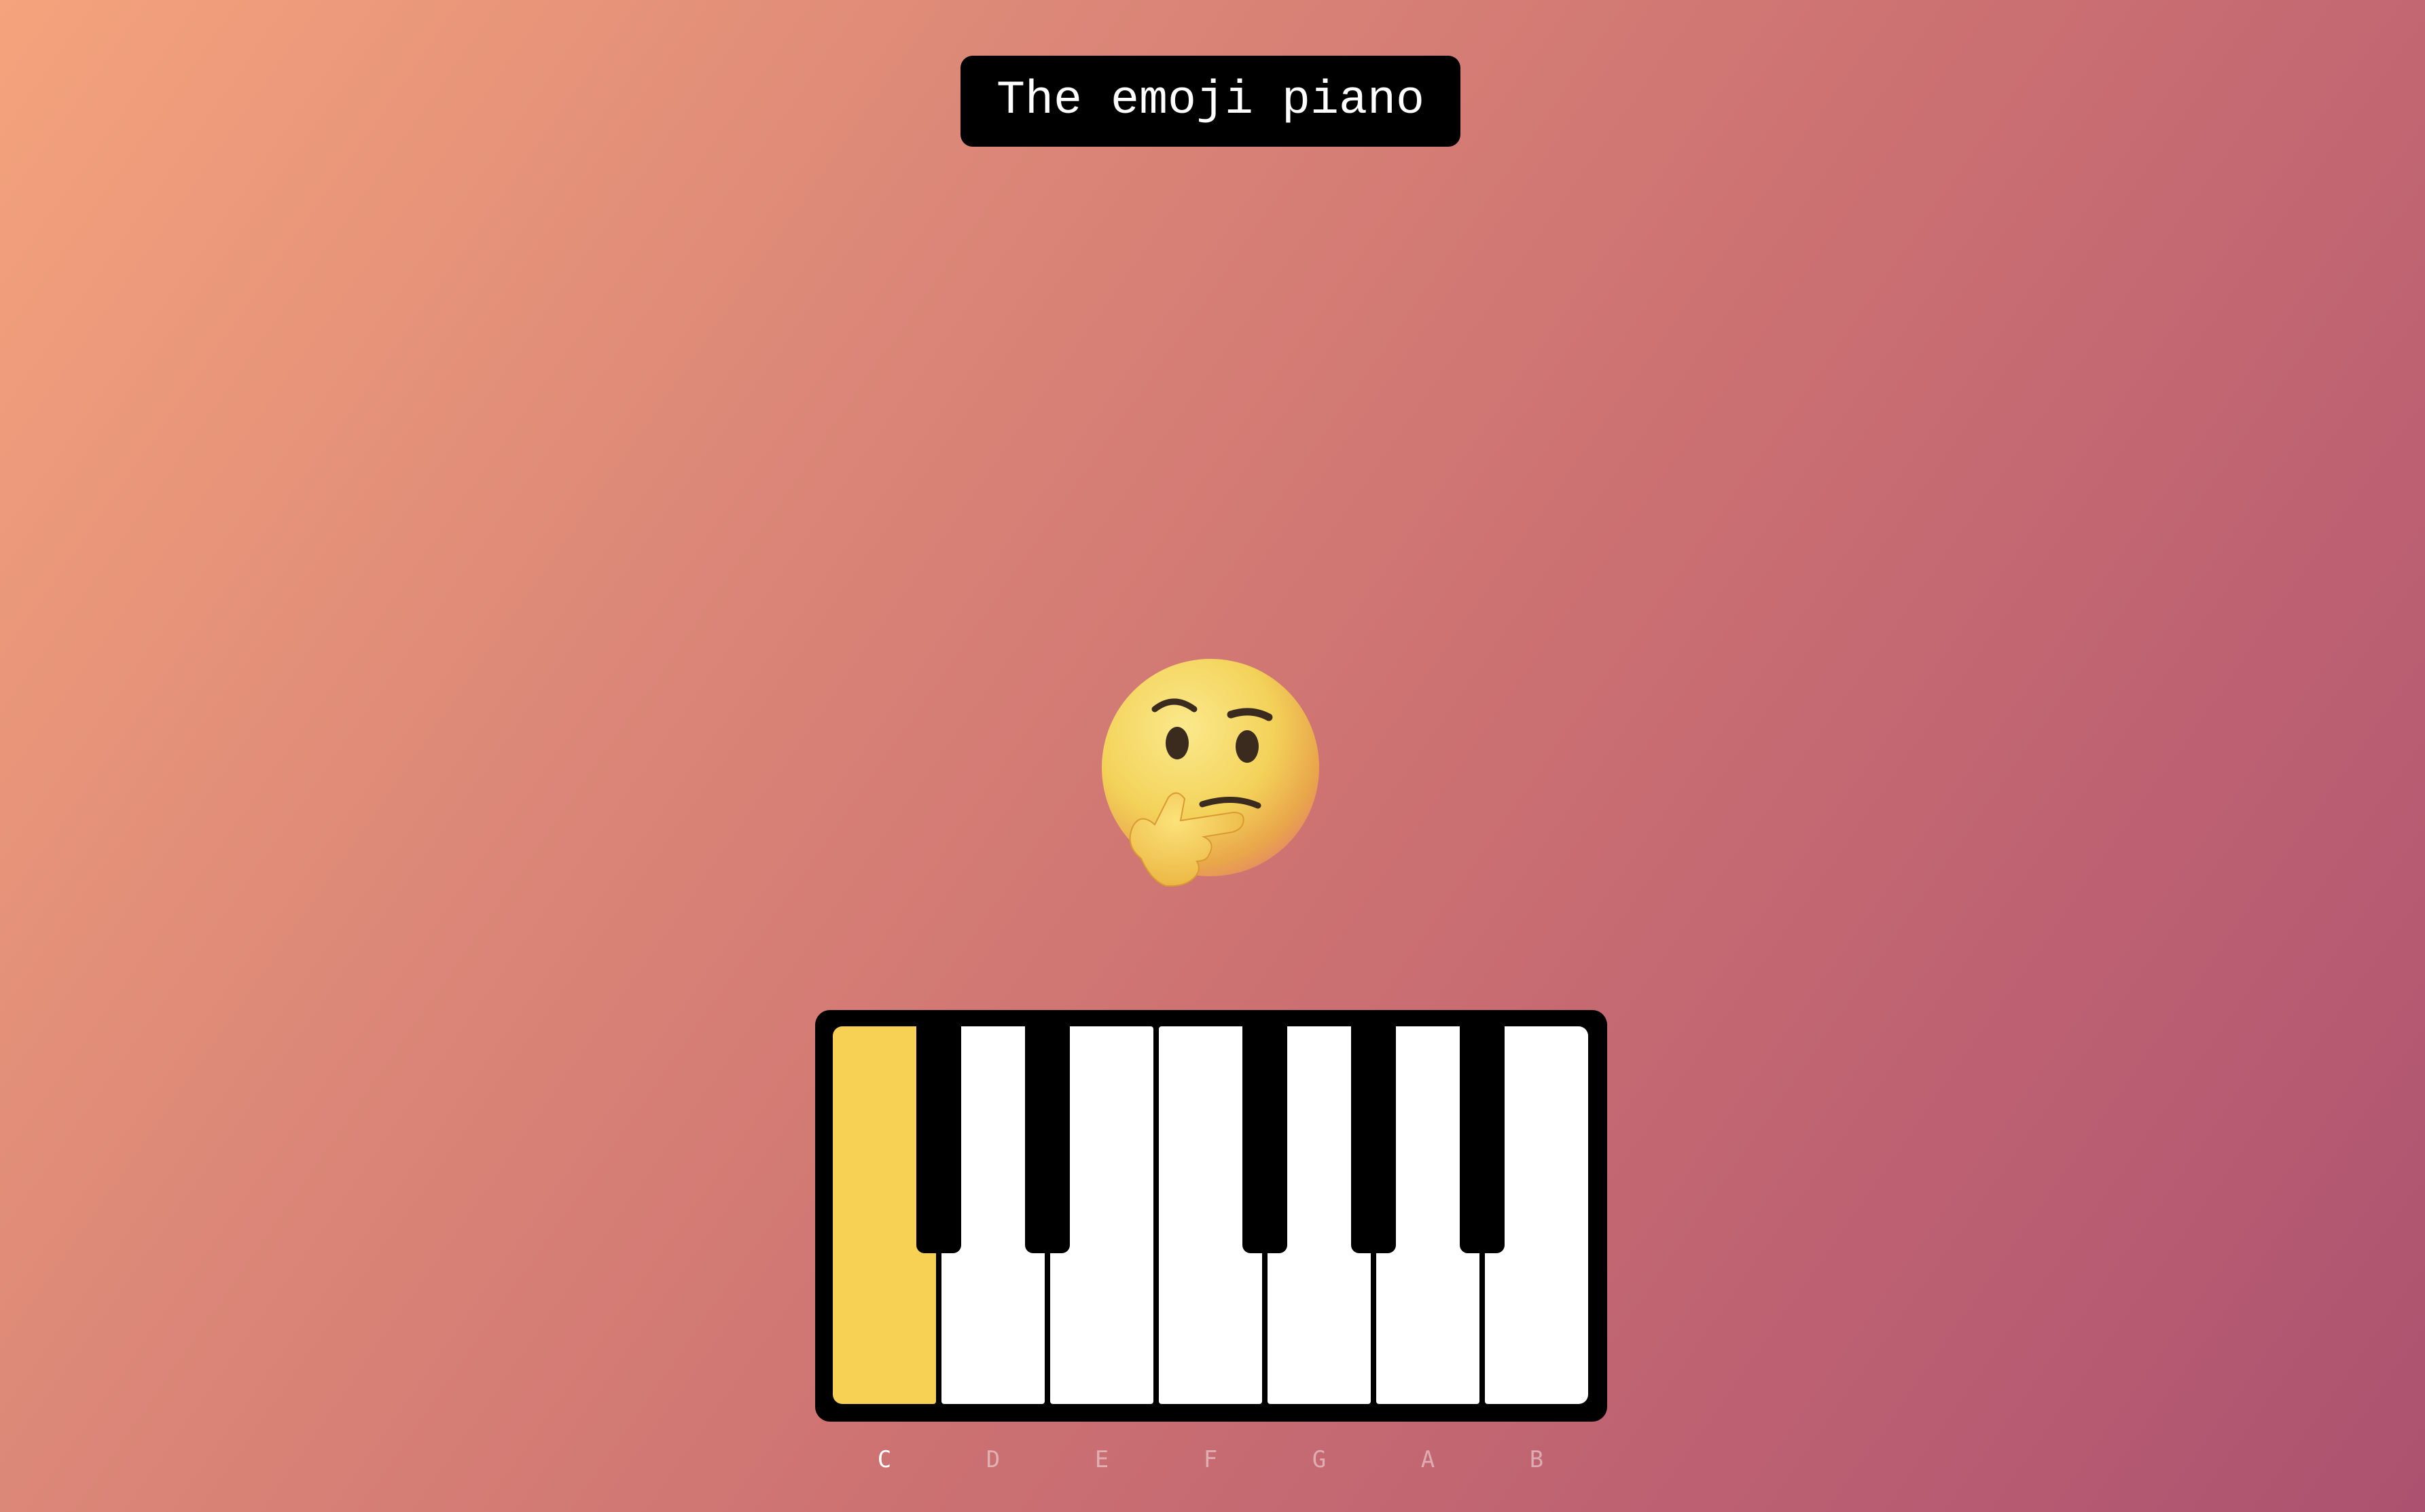  What do you see at coordinates (1482, 1139) in the screenshot?
I see `piano-key-a-sharp` at bounding box center [1482, 1139].